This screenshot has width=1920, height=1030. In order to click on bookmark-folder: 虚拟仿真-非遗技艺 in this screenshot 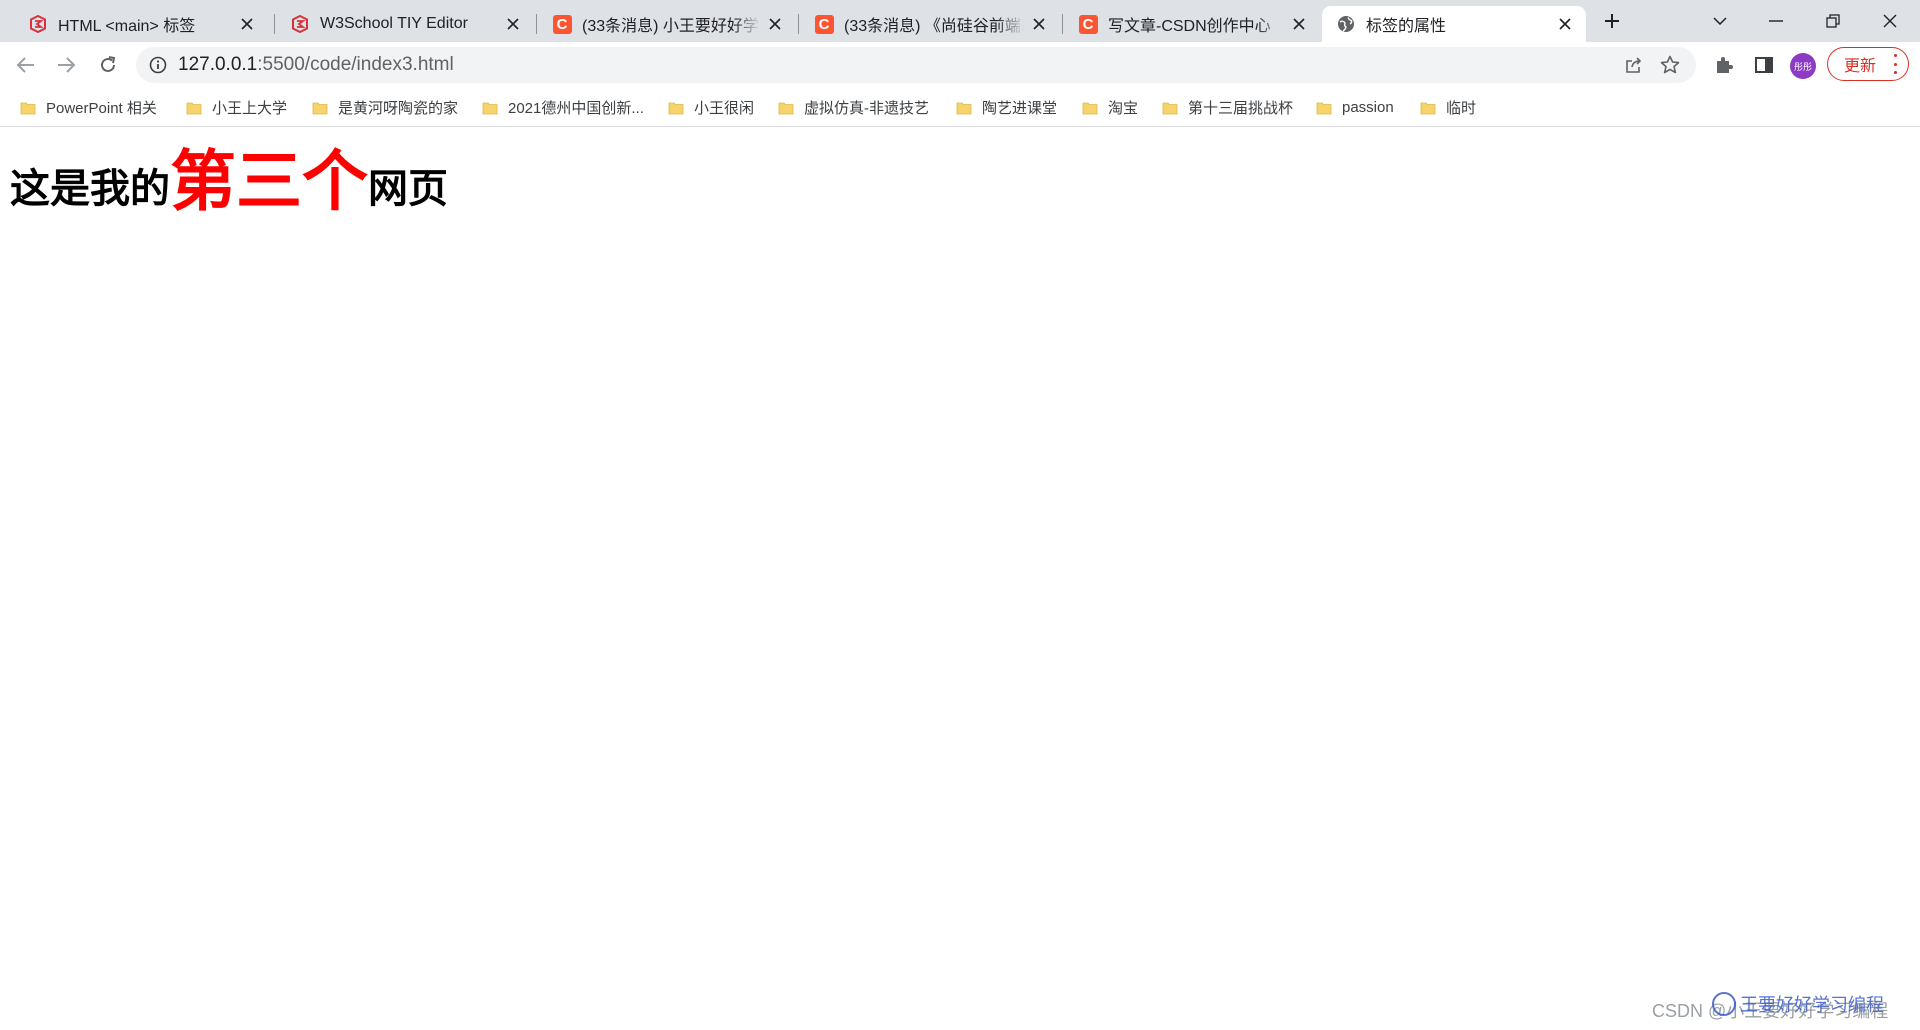, I will do `click(853, 107)`.